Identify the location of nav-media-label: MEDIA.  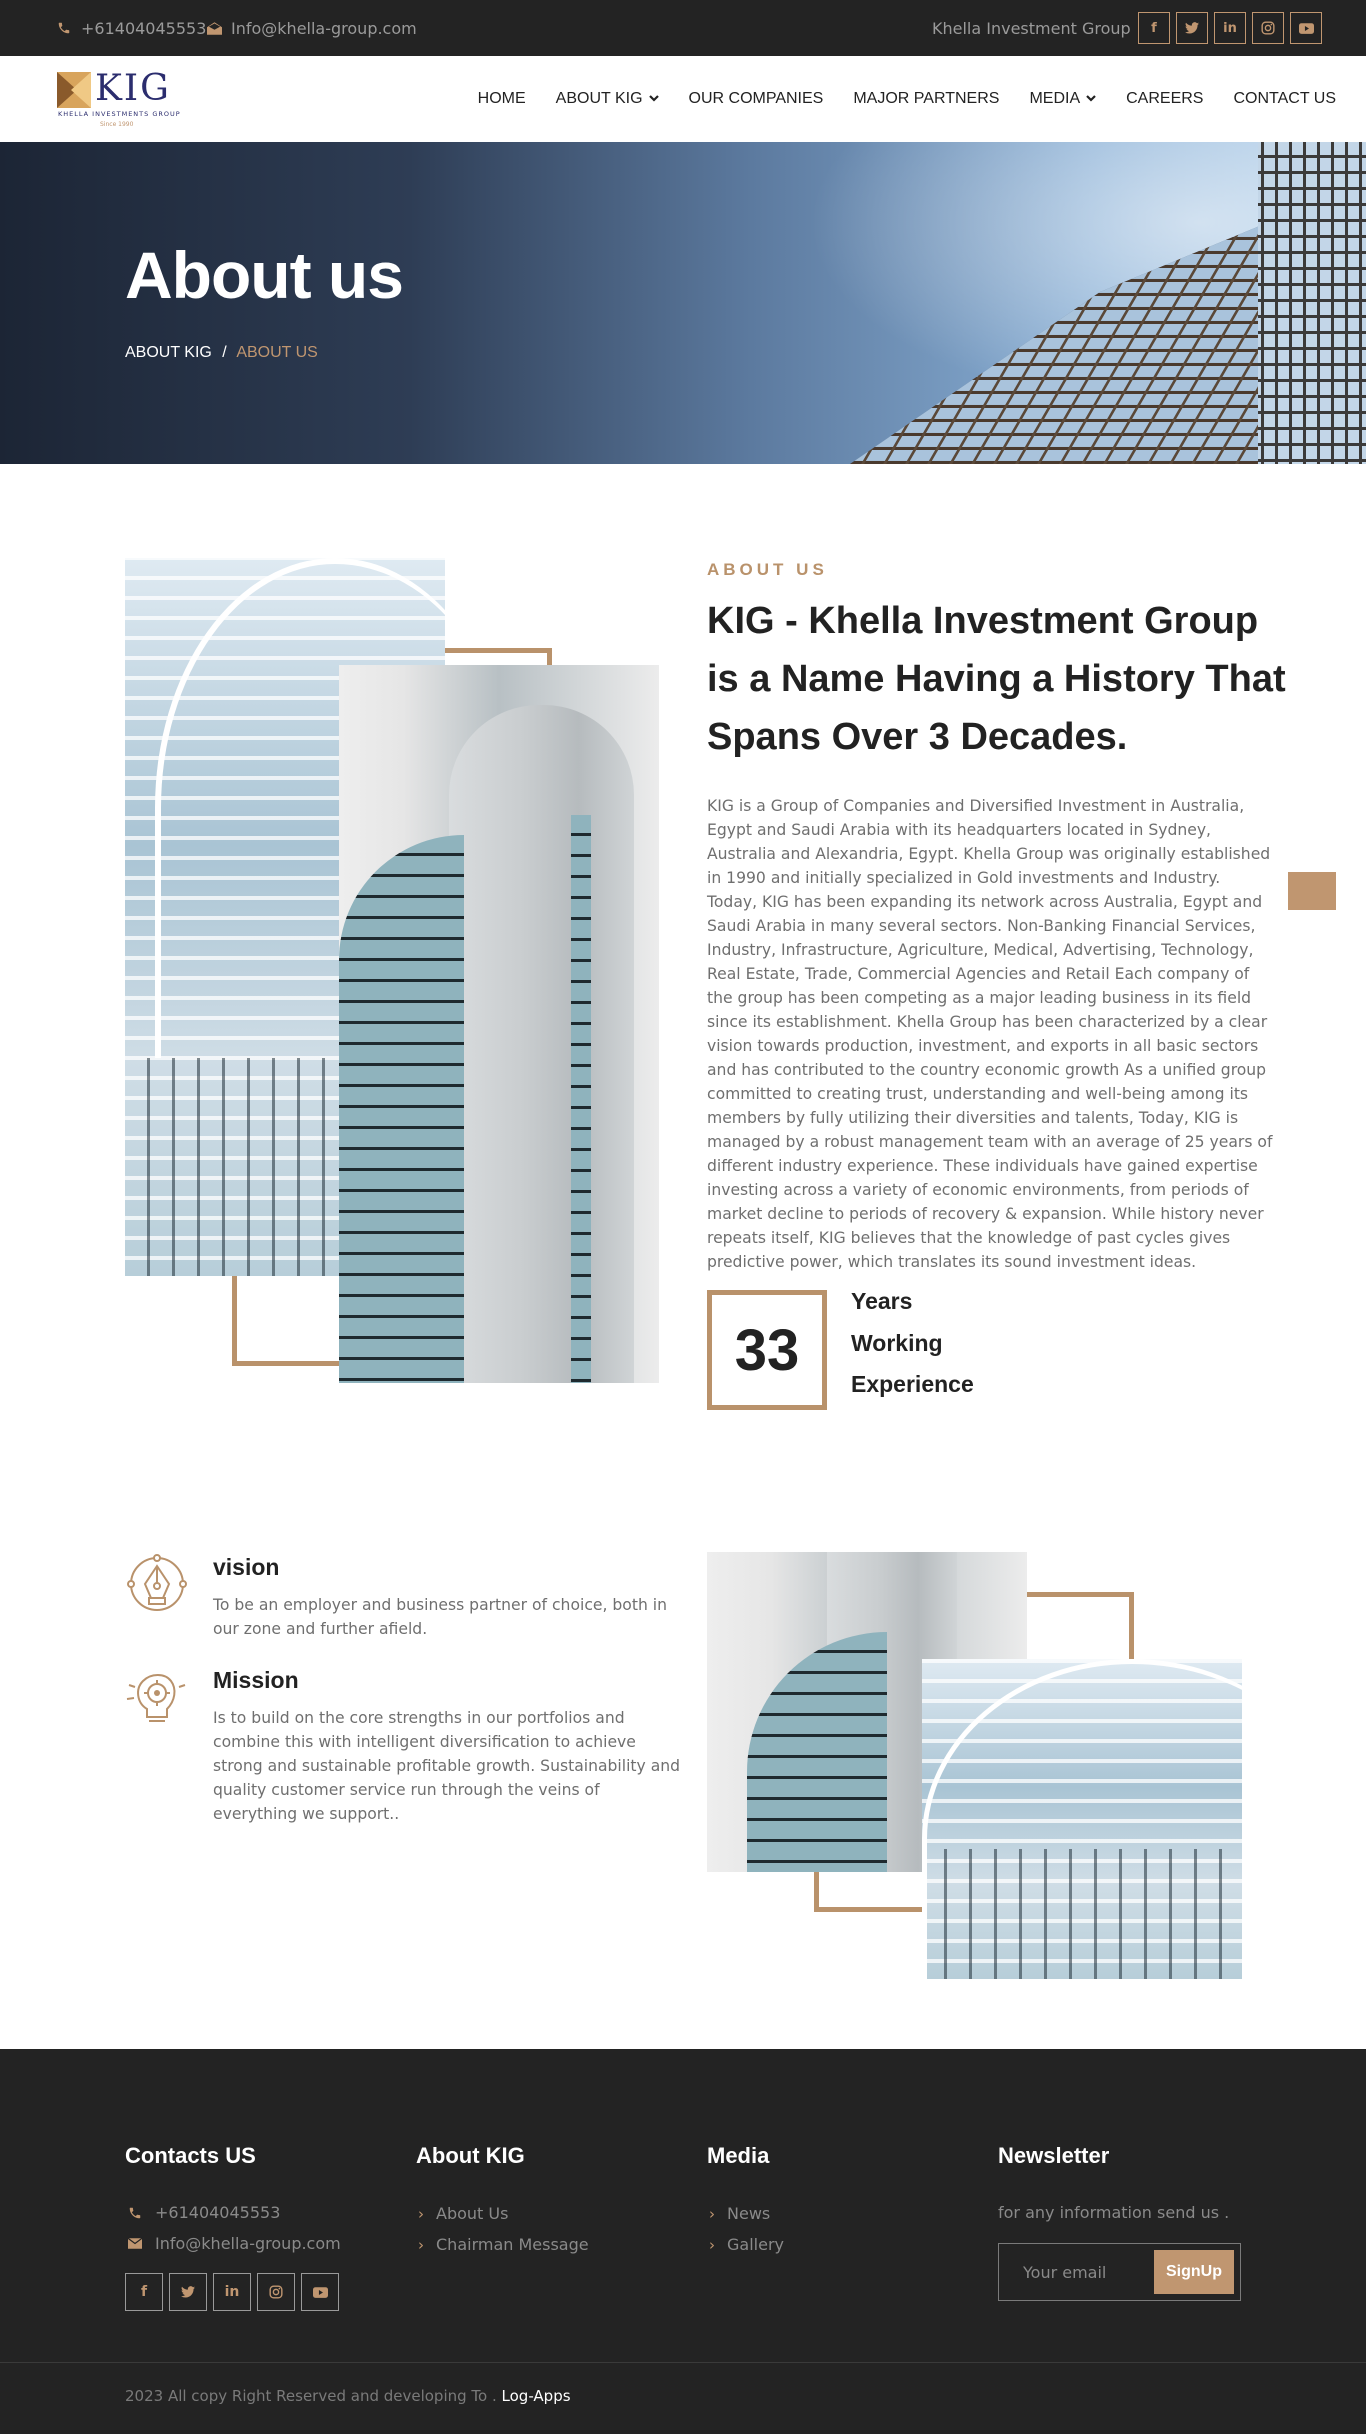
(1055, 98).